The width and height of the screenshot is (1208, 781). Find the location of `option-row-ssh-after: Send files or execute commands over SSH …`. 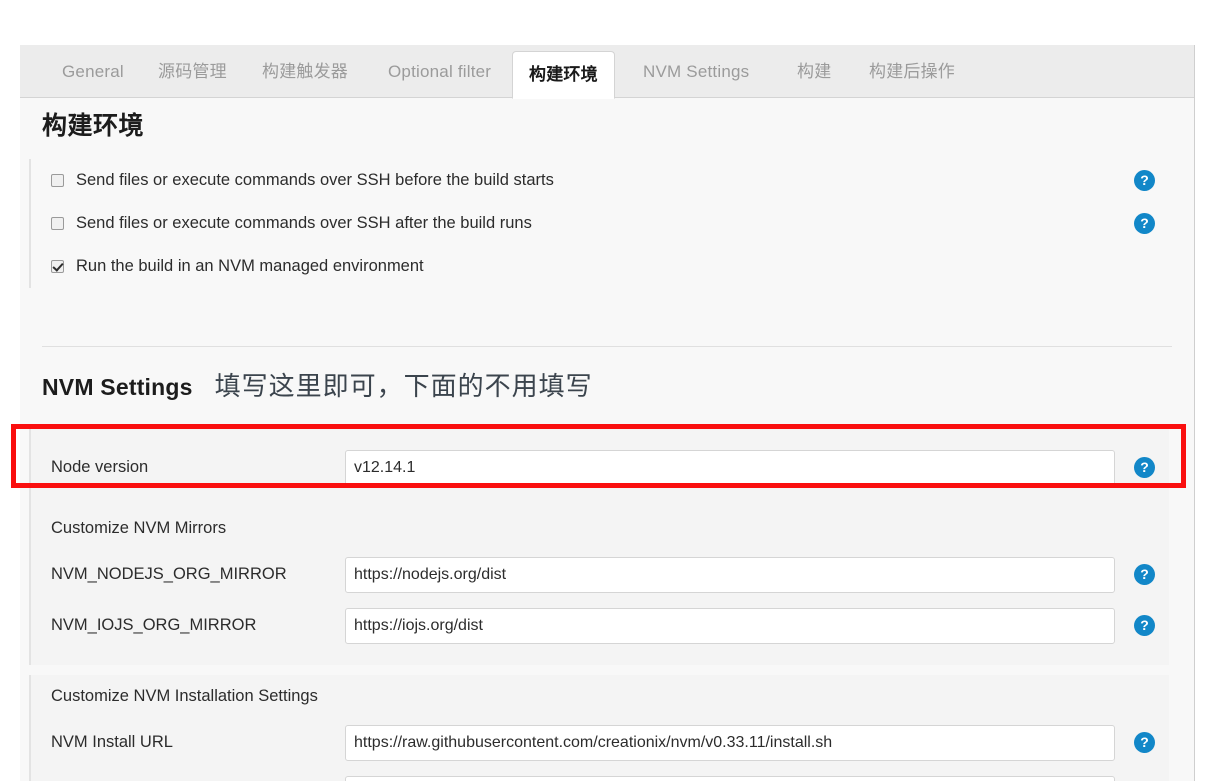

option-row-ssh-after: Send files or execute commands over SSH … is located at coordinates (610, 223).